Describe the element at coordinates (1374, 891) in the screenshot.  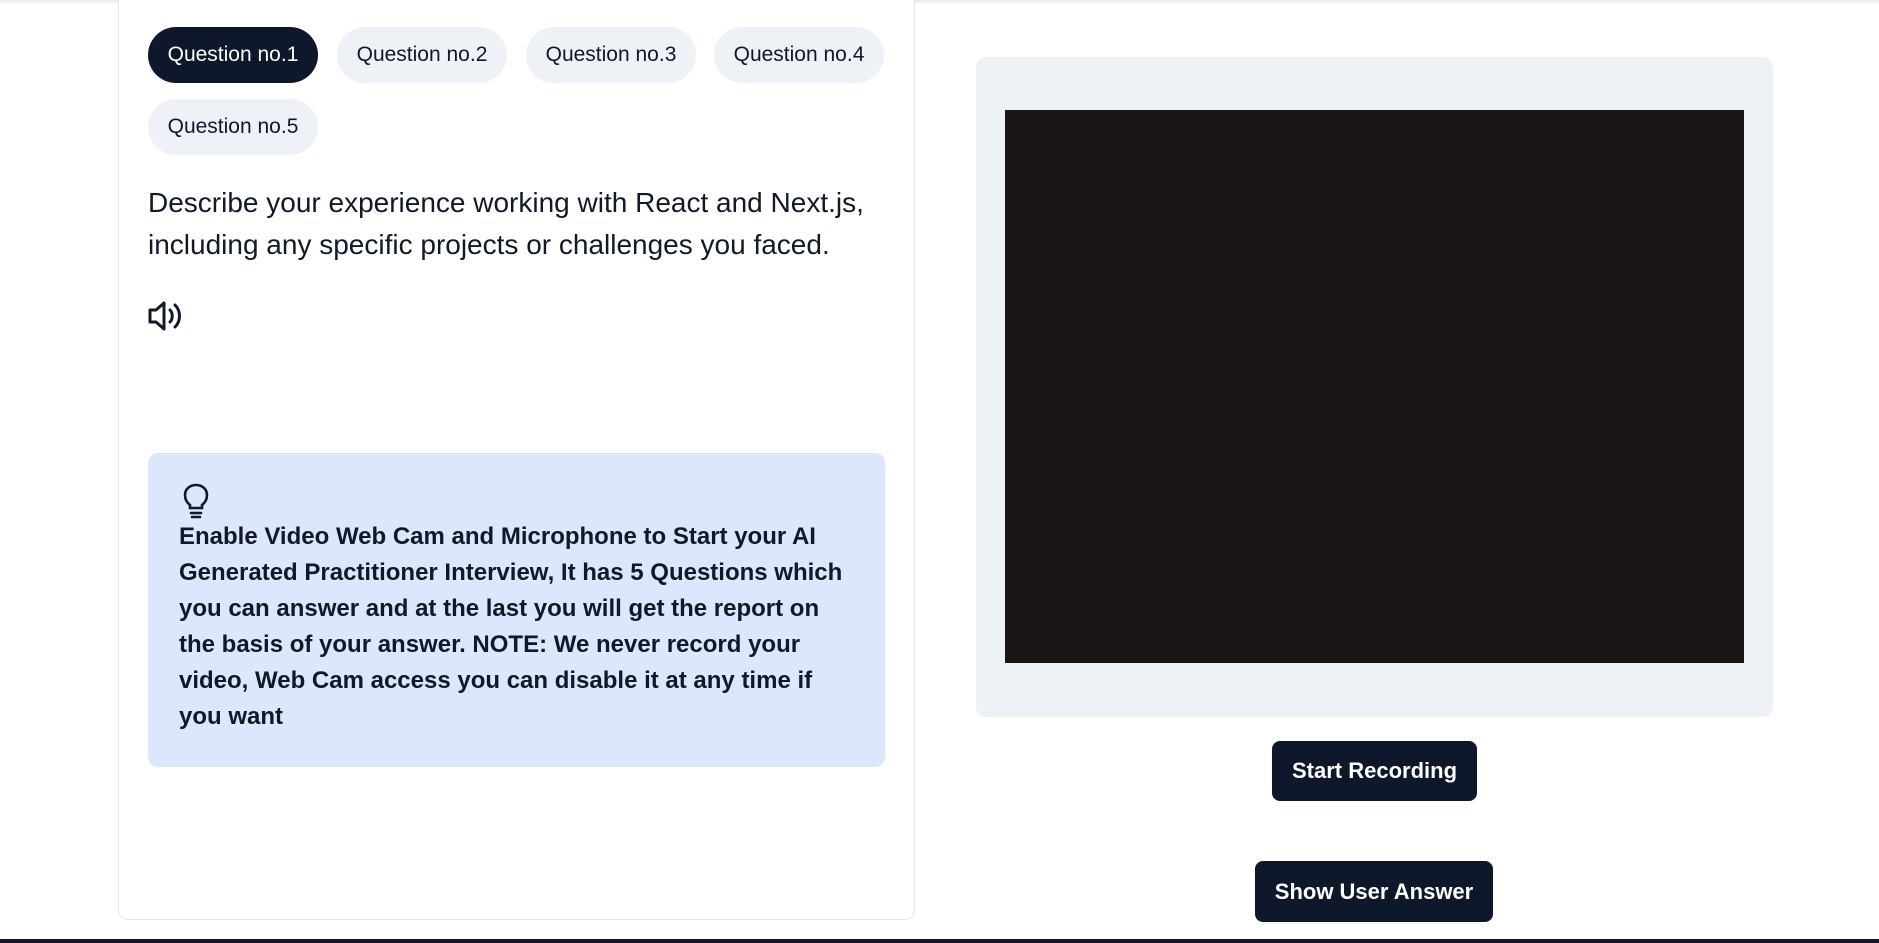
I see `show-user-answer-button: Show User Answer` at that location.